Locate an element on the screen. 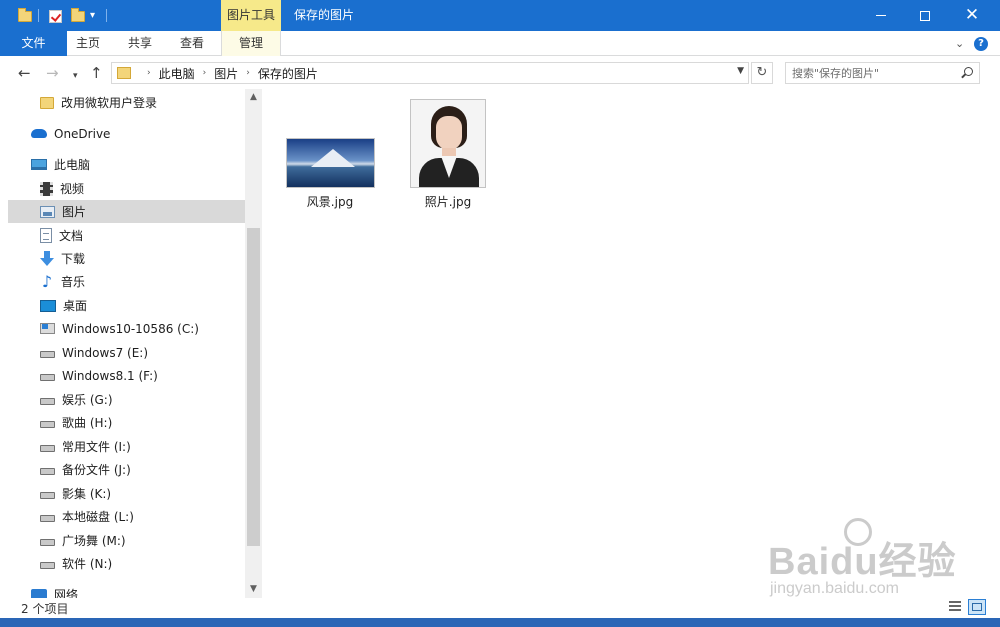 This screenshot has width=1000, height=627. maximize-icon is located at coordinates (925, 15).